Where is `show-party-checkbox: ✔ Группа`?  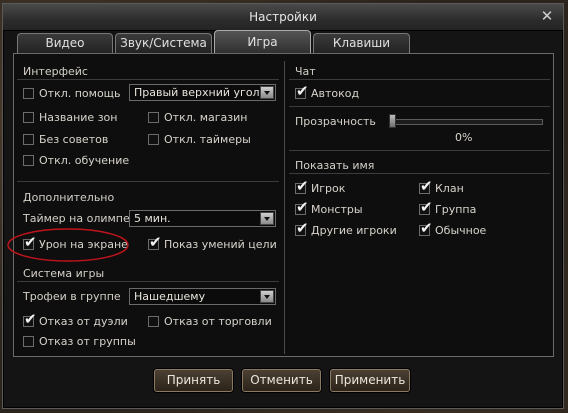
show-party-checkbox: ✔ Группа is located at coordinates (448, 208).